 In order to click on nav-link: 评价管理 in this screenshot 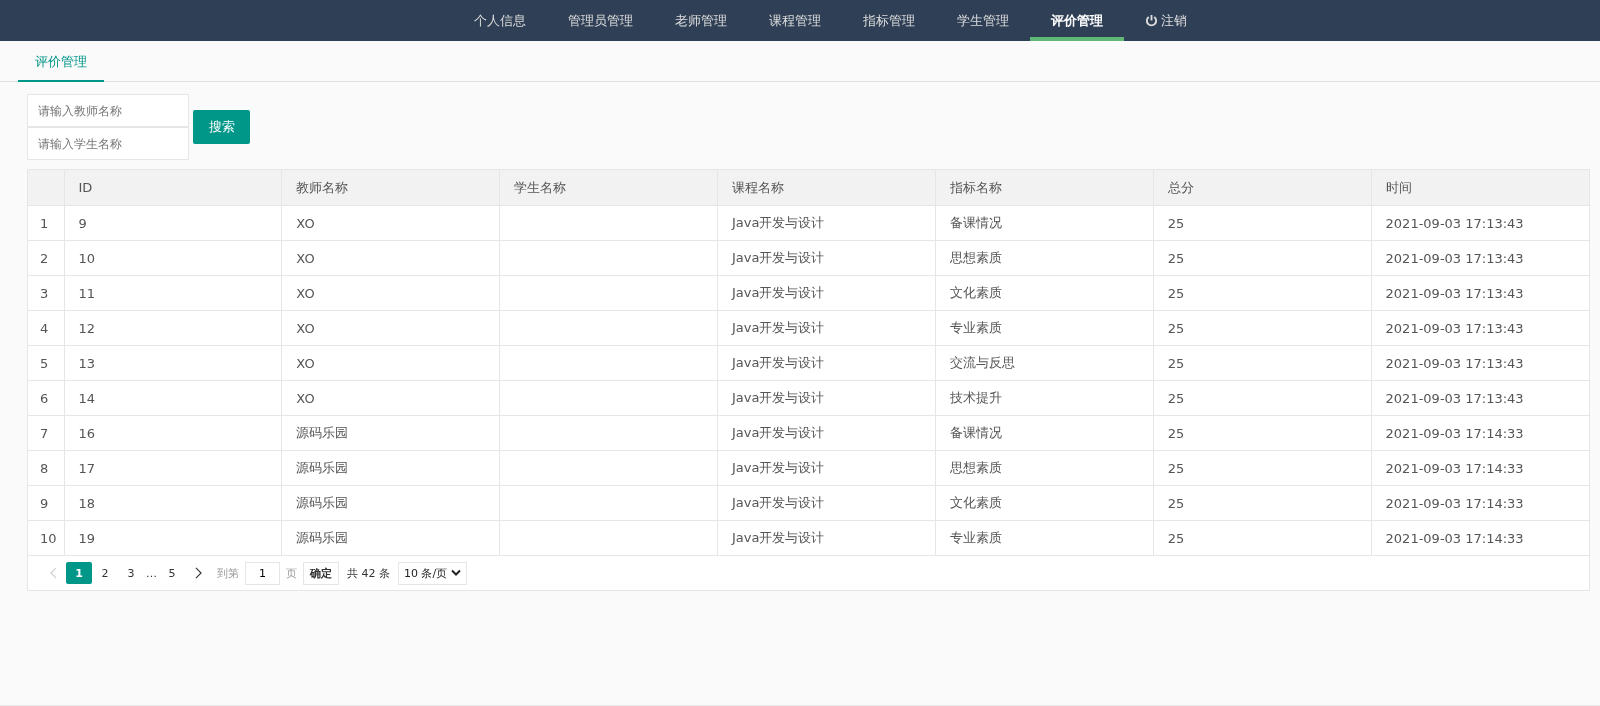, I will do `click(1076, 20)`.